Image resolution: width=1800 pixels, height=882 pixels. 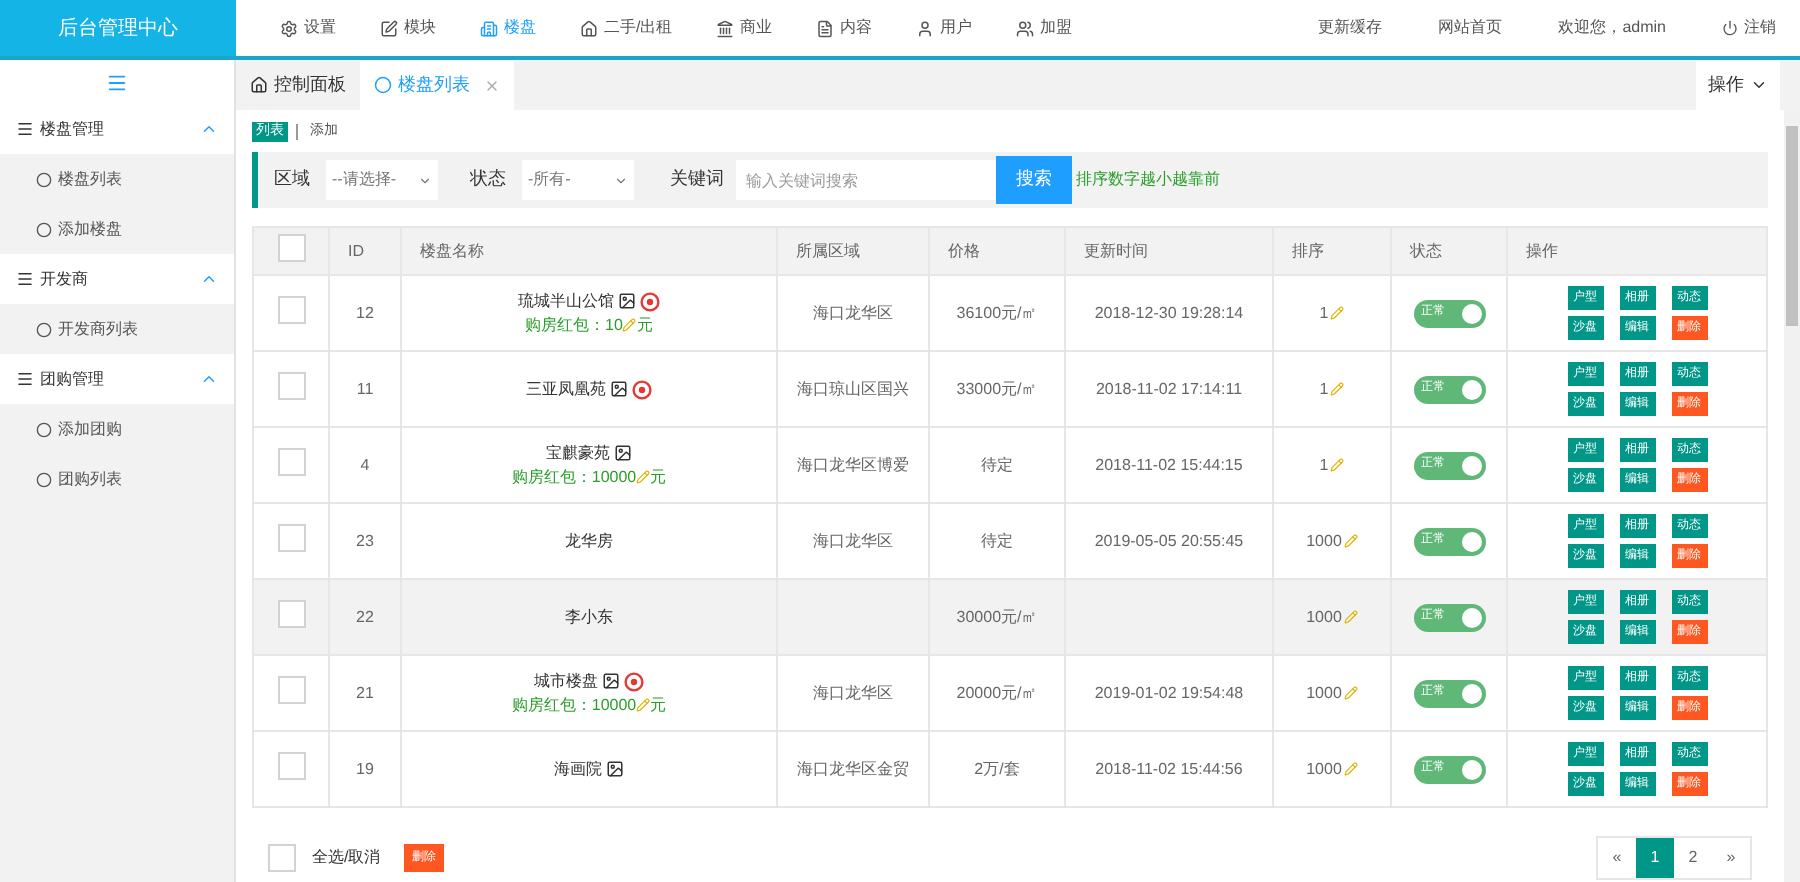 I want to click on tab: 控制面板, so click(x=298, y=85).